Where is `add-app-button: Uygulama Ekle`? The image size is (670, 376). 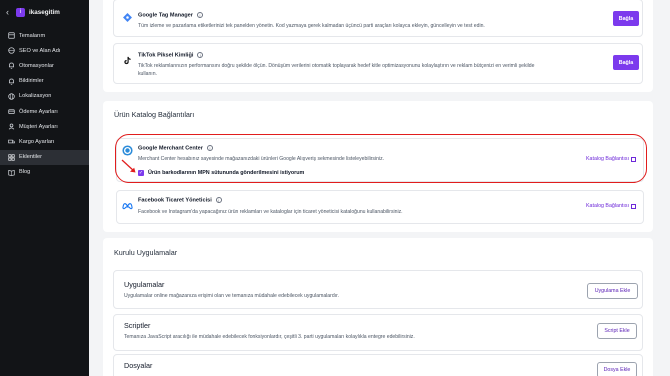
add-app-button: Uygulama Ekle is located at coordinates (612, 291).